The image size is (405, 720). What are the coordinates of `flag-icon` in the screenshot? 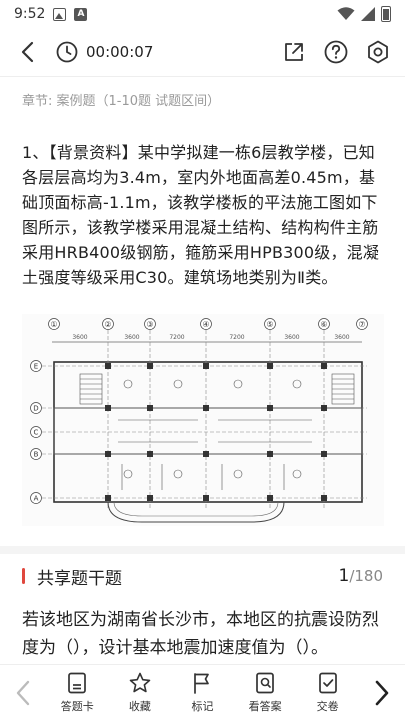 It's located at (202, 683).